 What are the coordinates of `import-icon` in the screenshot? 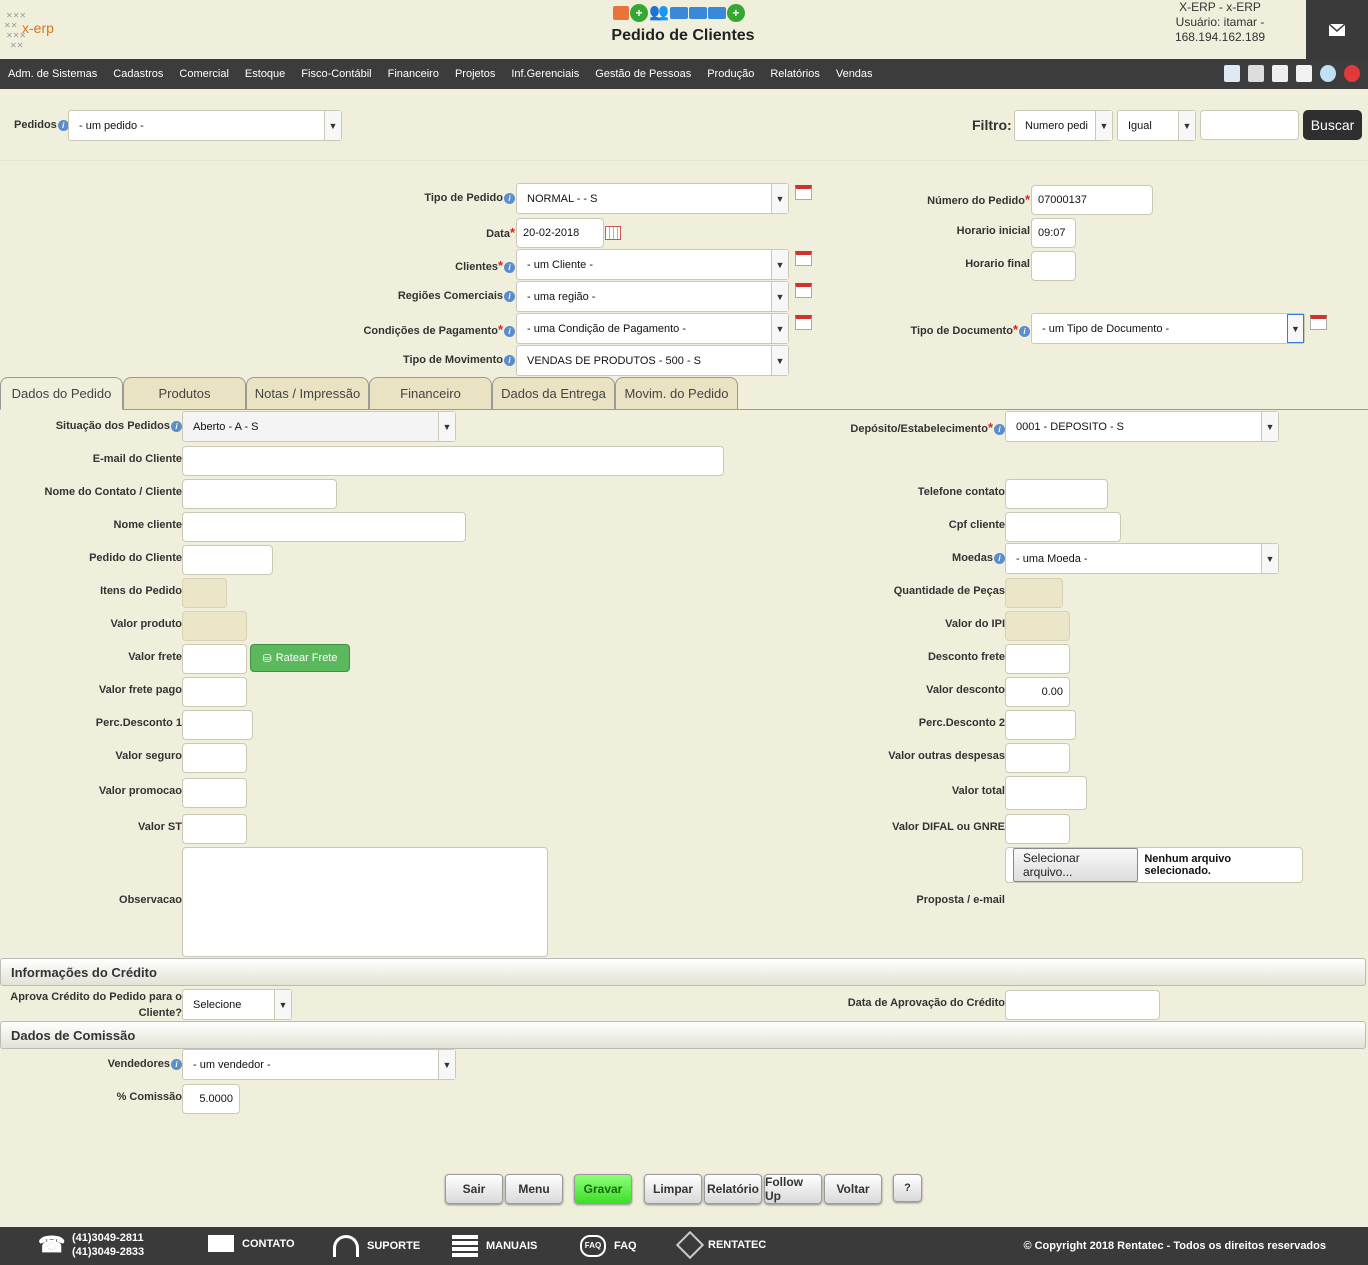 It's located at (678, 13).